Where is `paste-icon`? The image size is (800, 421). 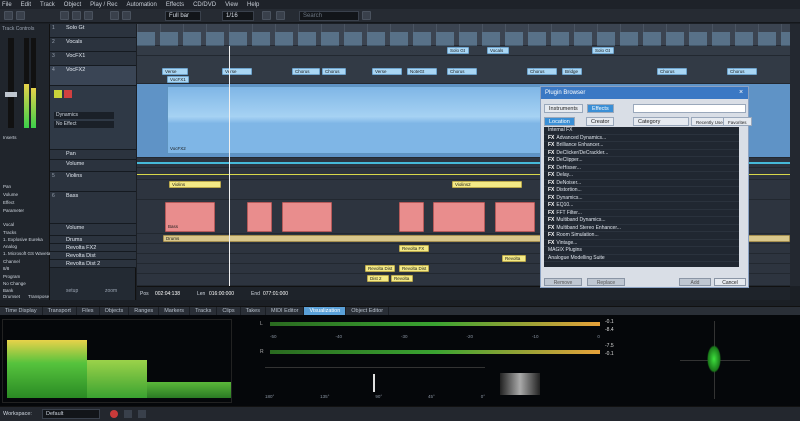
paste-icon is located at coordinates (88, 15).